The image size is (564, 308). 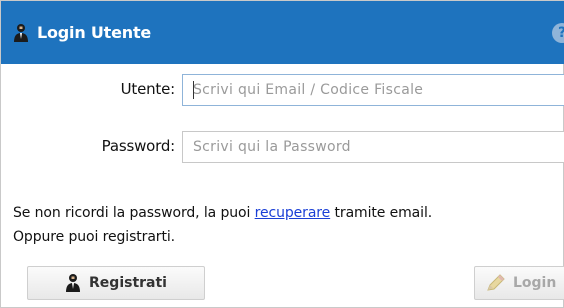 I want to click on recovery-text: Se non ricordi la password, la puoi, so click(x=134, y=213).